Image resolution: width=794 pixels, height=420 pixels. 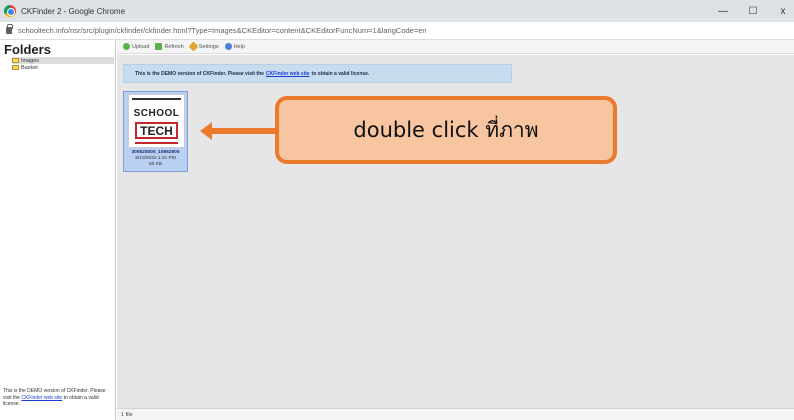 What do you see at coordinates (156, 143) in the screenshot?
I see `logo-underline` at bounding box center [156, 143].